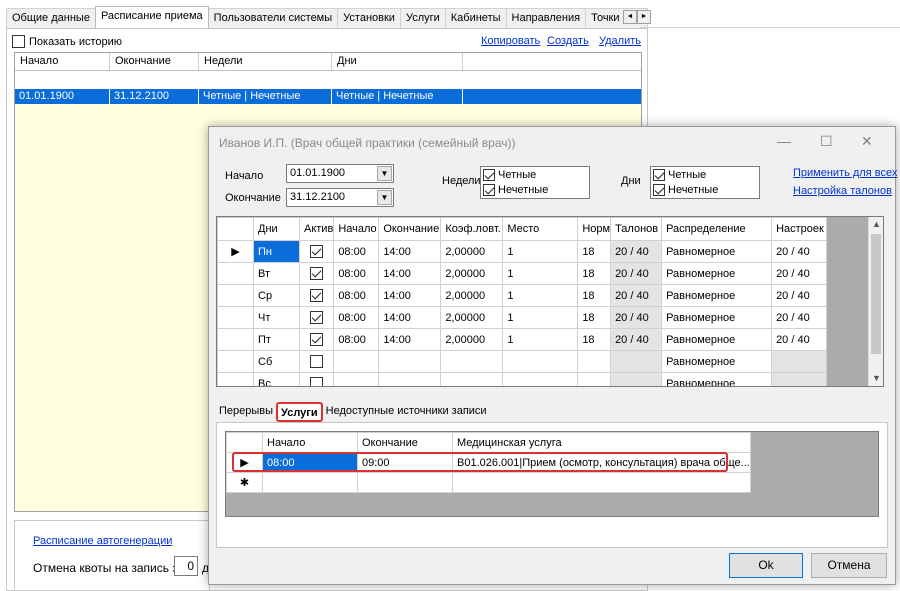 The height and width of the screenshot is (591, 900). What do you see at coordinates (422, 18) in the screenshot?
I see `top-tab-5: Услуги` at bounding box center [422, 18].